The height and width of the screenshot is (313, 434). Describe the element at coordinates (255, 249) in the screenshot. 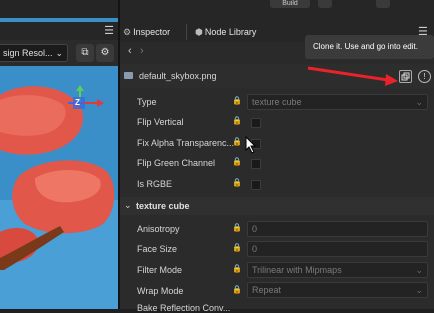

I see `face-size-value: 0` at that location.